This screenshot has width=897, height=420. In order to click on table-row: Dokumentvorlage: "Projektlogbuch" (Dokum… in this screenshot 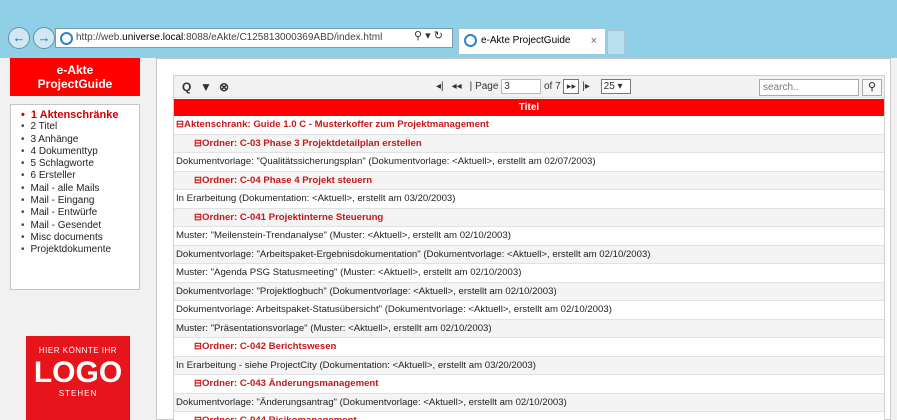, I will do `click(529, 291)`.